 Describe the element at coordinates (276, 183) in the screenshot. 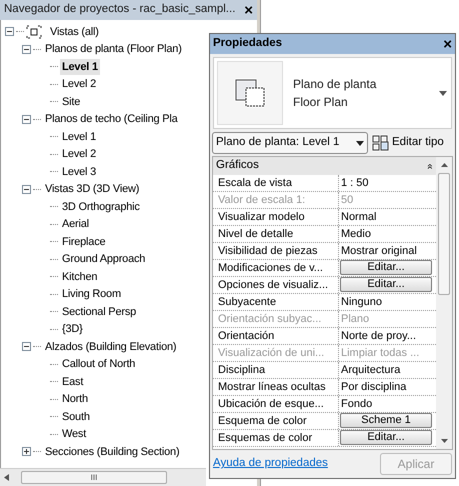

I see `property-label: Escala de vista` at that location.